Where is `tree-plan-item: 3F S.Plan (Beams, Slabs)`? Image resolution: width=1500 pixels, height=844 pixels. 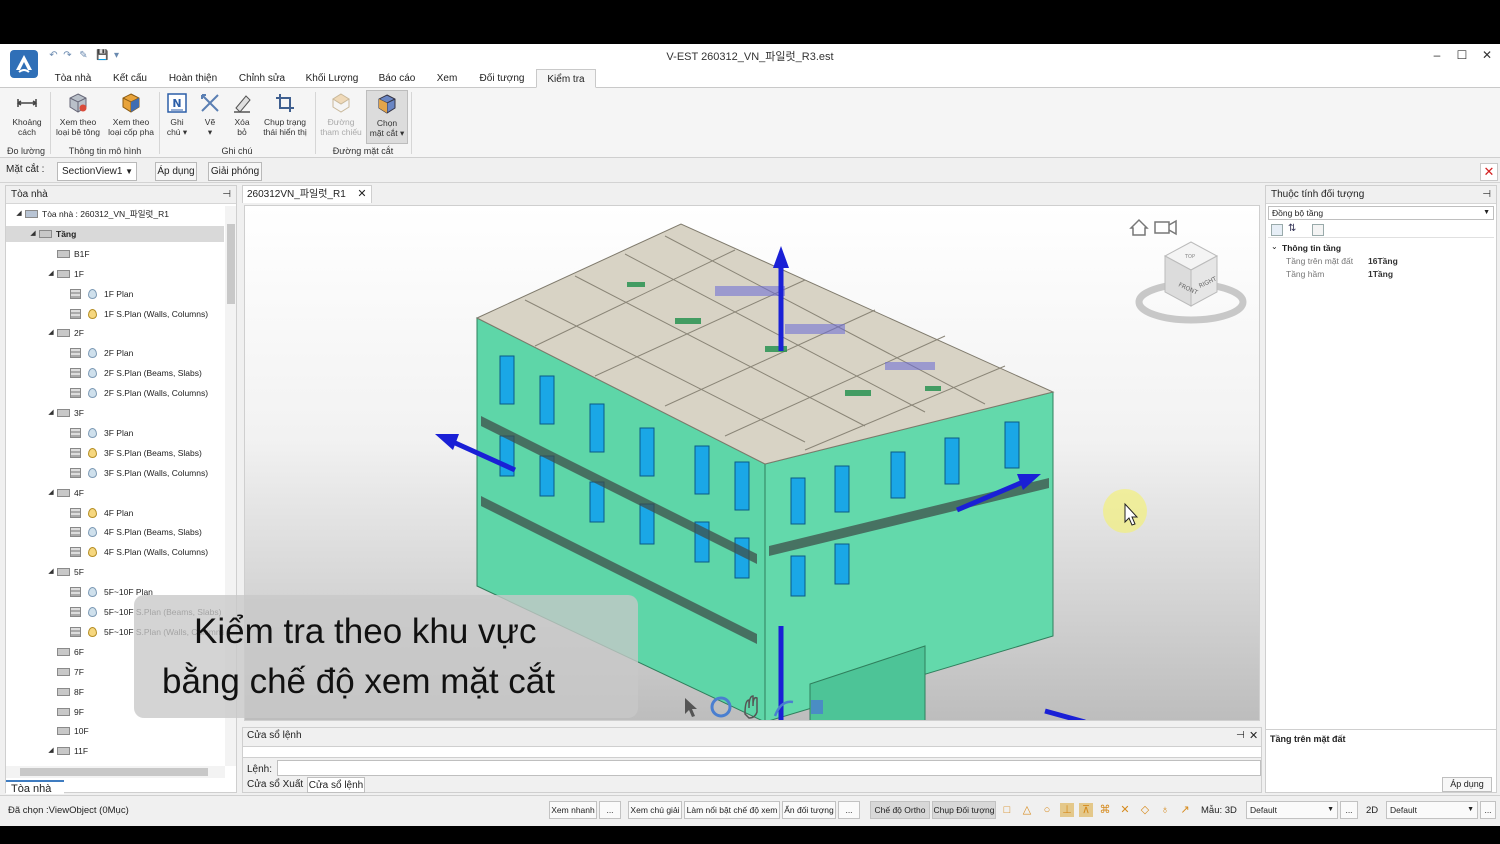
tree-plan-item: 3F S.Plan (Beams, Slabs) is located at coordinates (115, 453).